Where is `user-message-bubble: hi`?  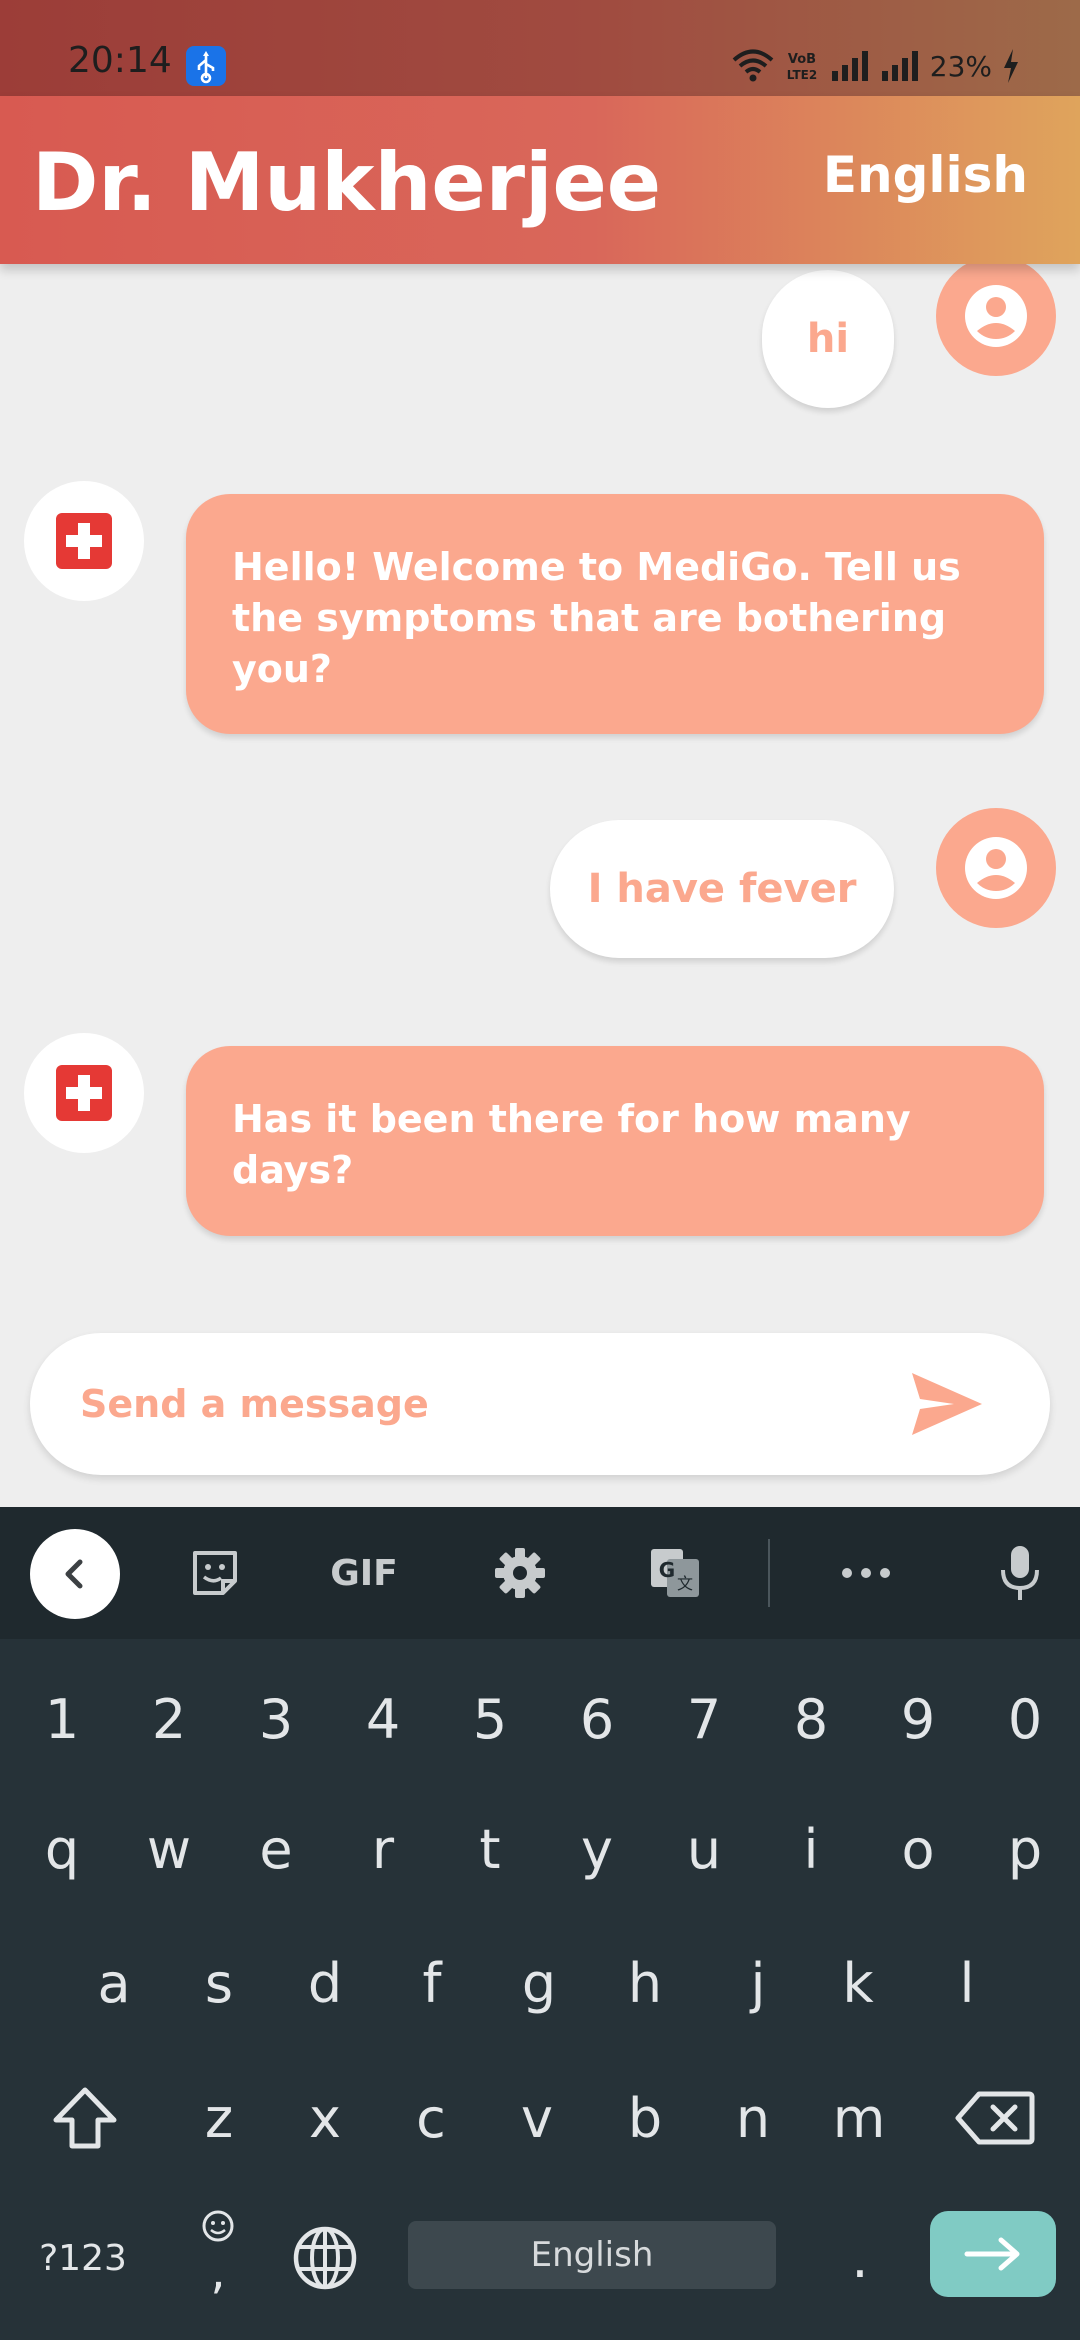 user-message-bubble: hi is located at coordinates (828, 339).